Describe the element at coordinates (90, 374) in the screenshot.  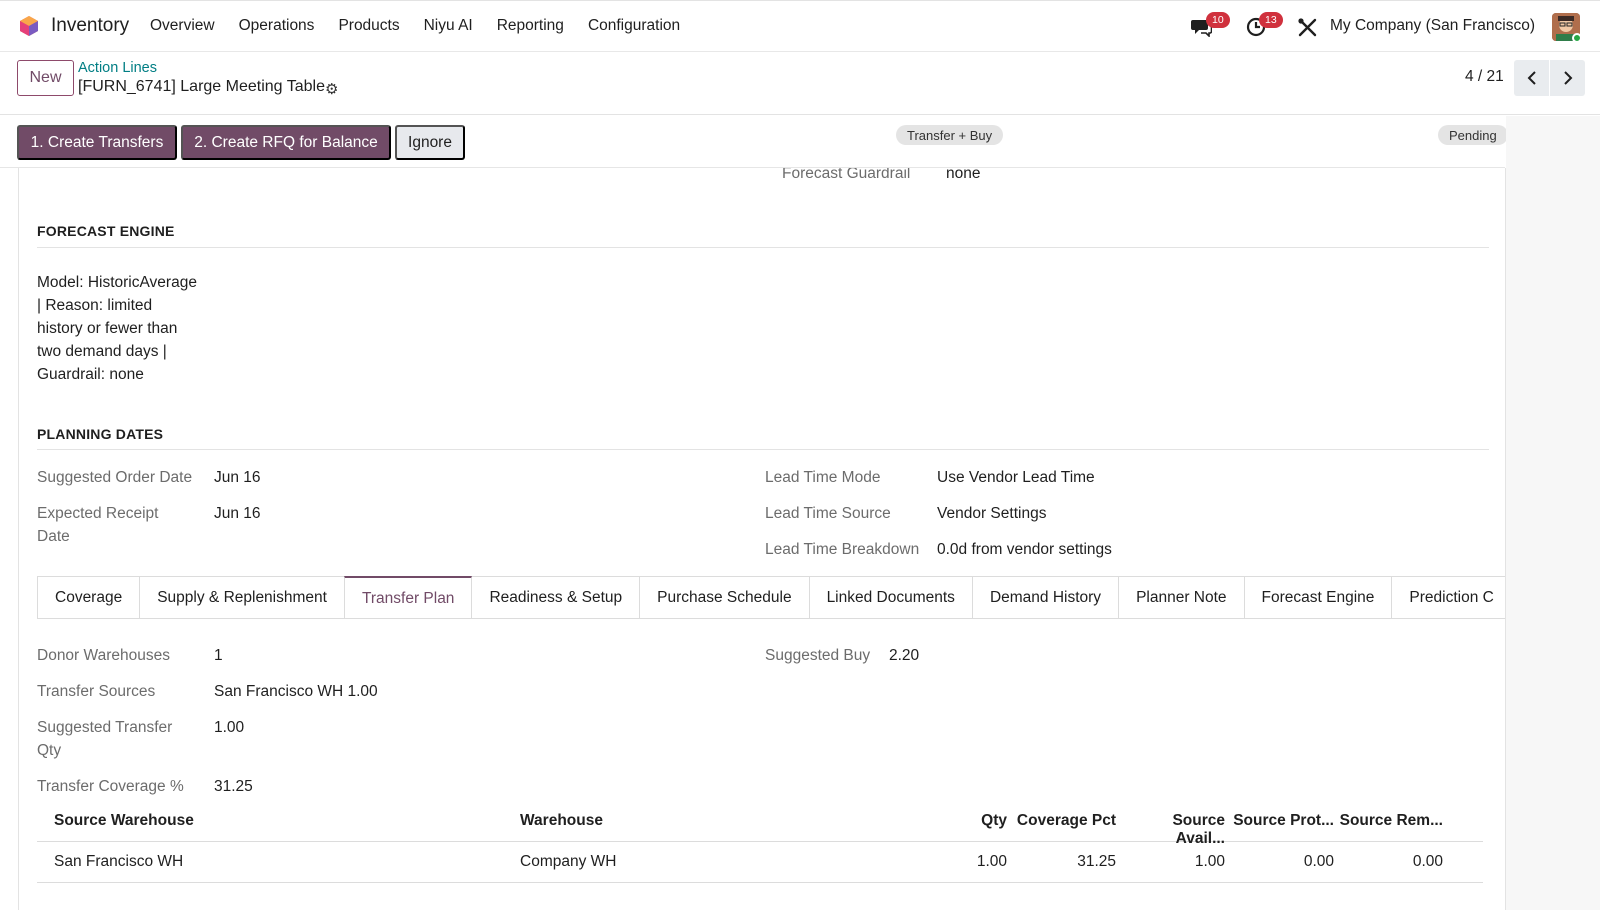
I see `forecast-engine-line: Guardrail: none` at that location.